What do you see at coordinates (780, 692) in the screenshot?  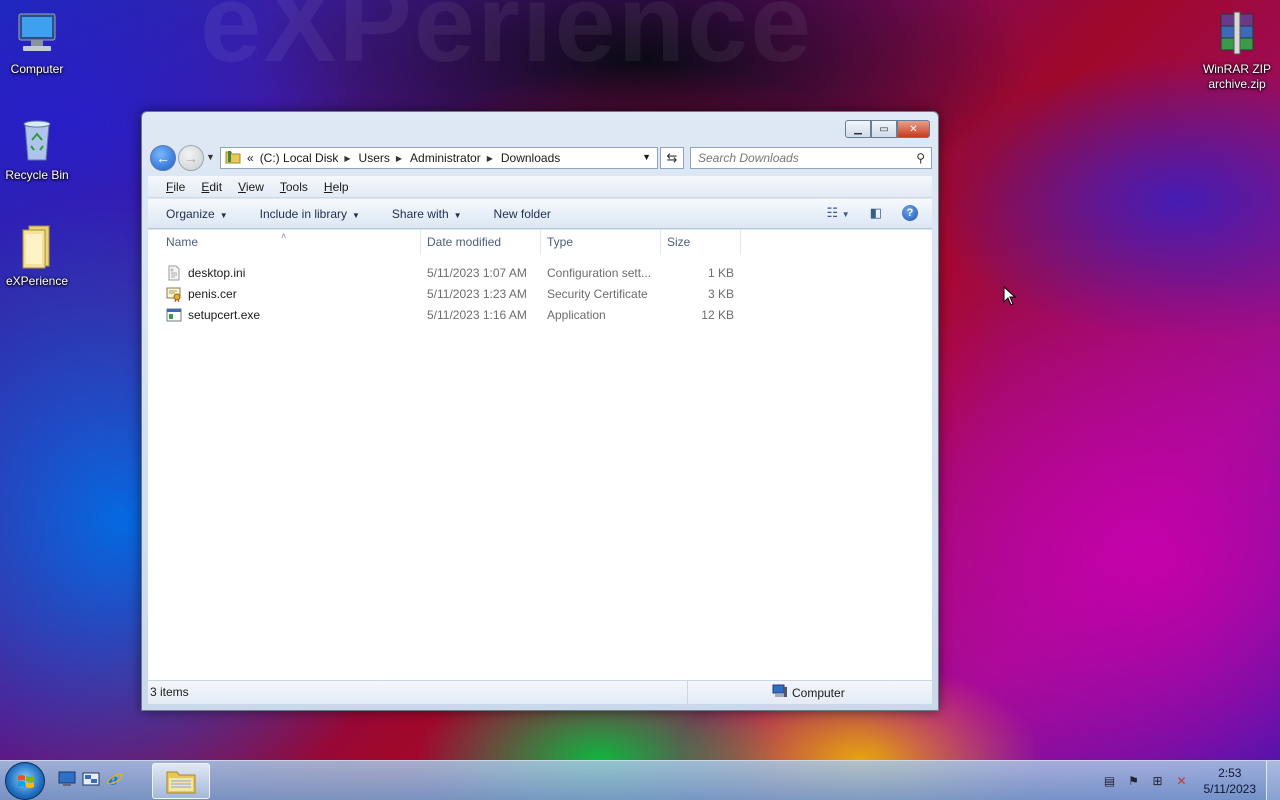 I see `computer-icon` at bounding box center [780, 692].